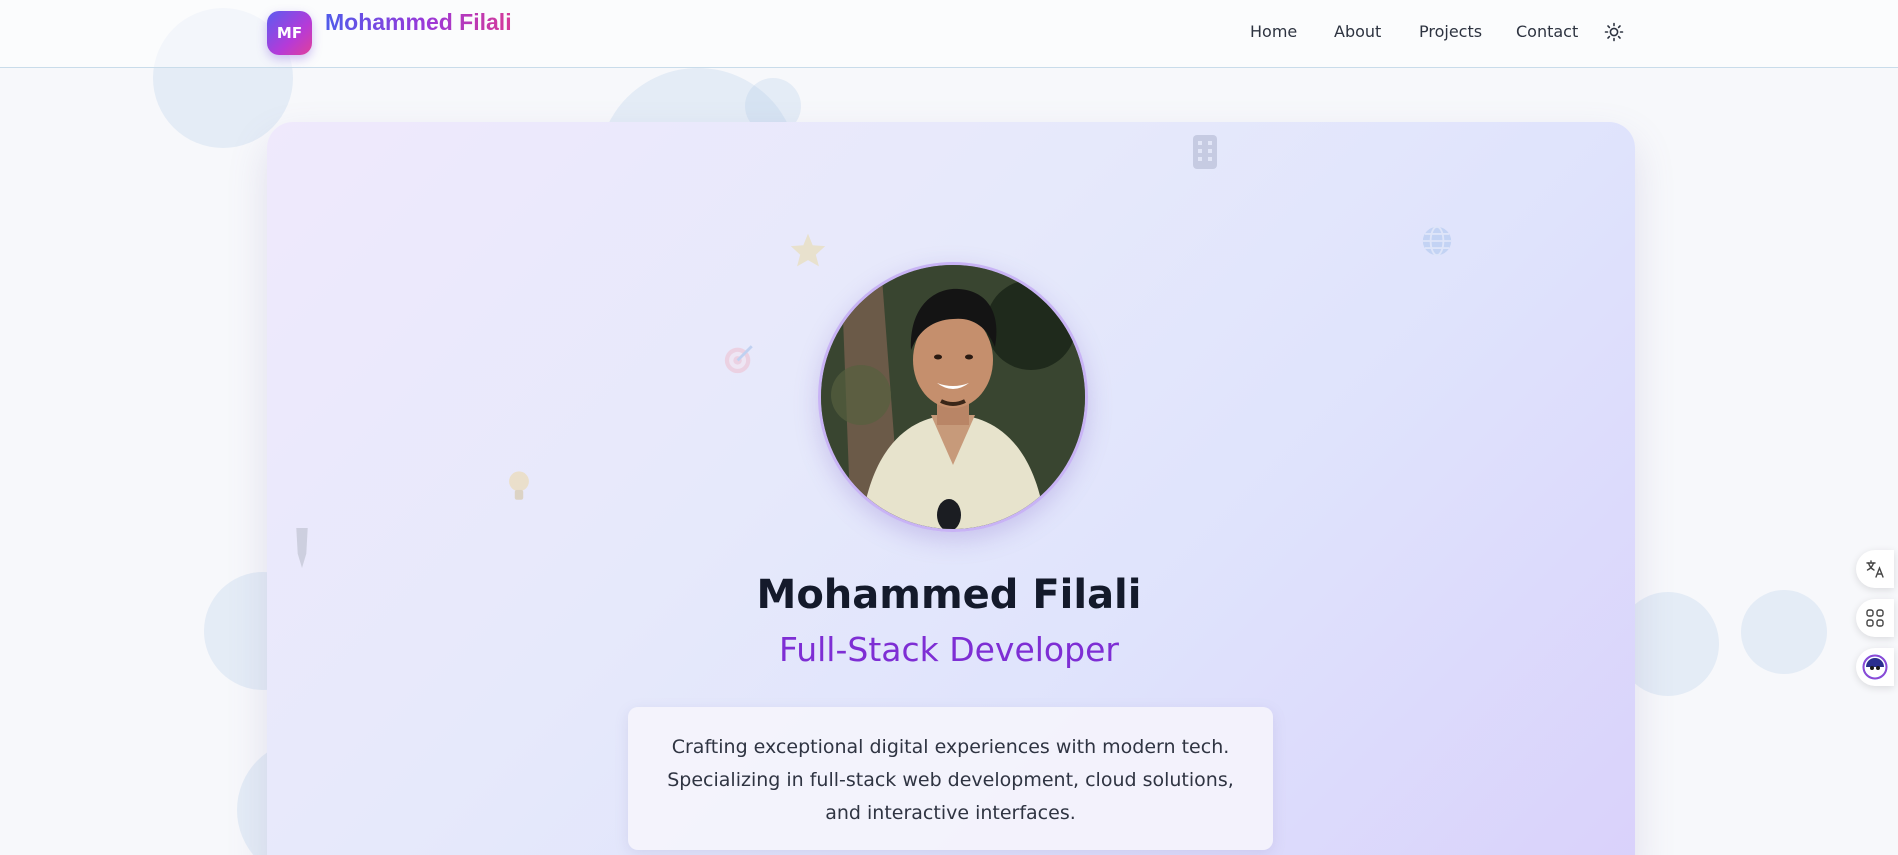 This screenshot has height=855, width=1898. Describe the element at coordinates (519, 485) in the screenshot. I see `lightbulb-icon` at that location.